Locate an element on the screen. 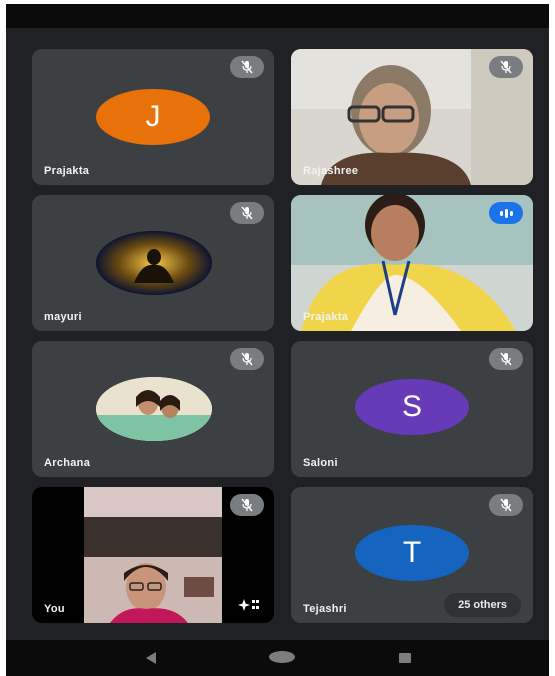  participant-tile-archana: Archana is located at coordinates (153, 409).